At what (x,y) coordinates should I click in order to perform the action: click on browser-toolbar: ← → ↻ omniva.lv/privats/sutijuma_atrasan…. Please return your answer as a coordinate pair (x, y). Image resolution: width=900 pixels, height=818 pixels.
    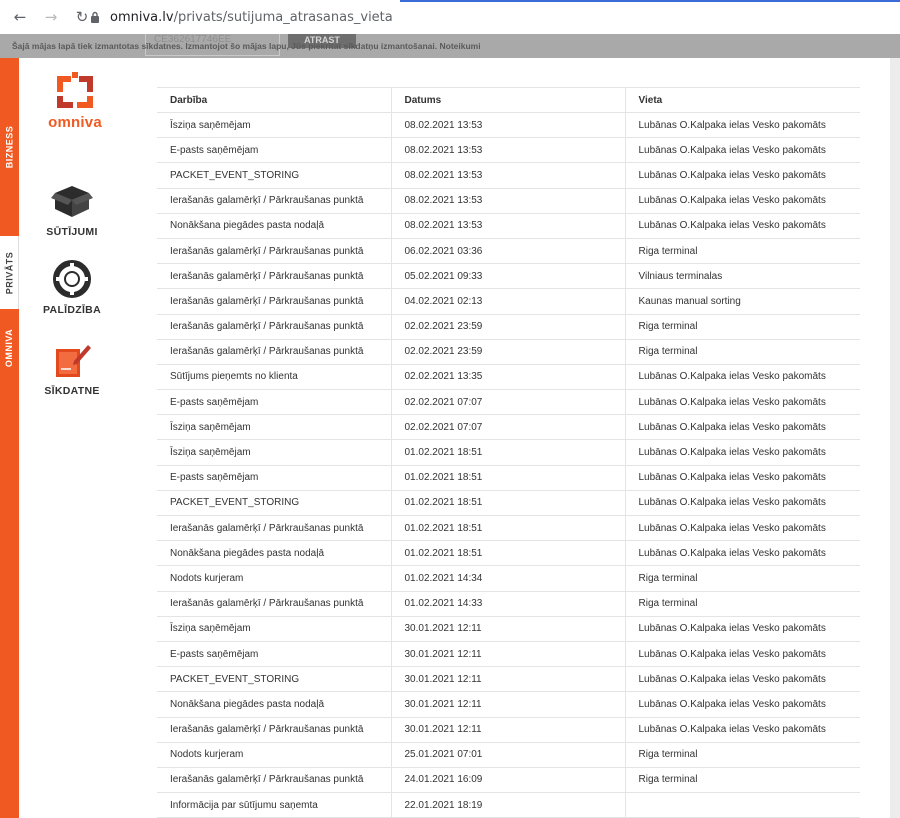
    Looking at the image, I should click on (450, 17).